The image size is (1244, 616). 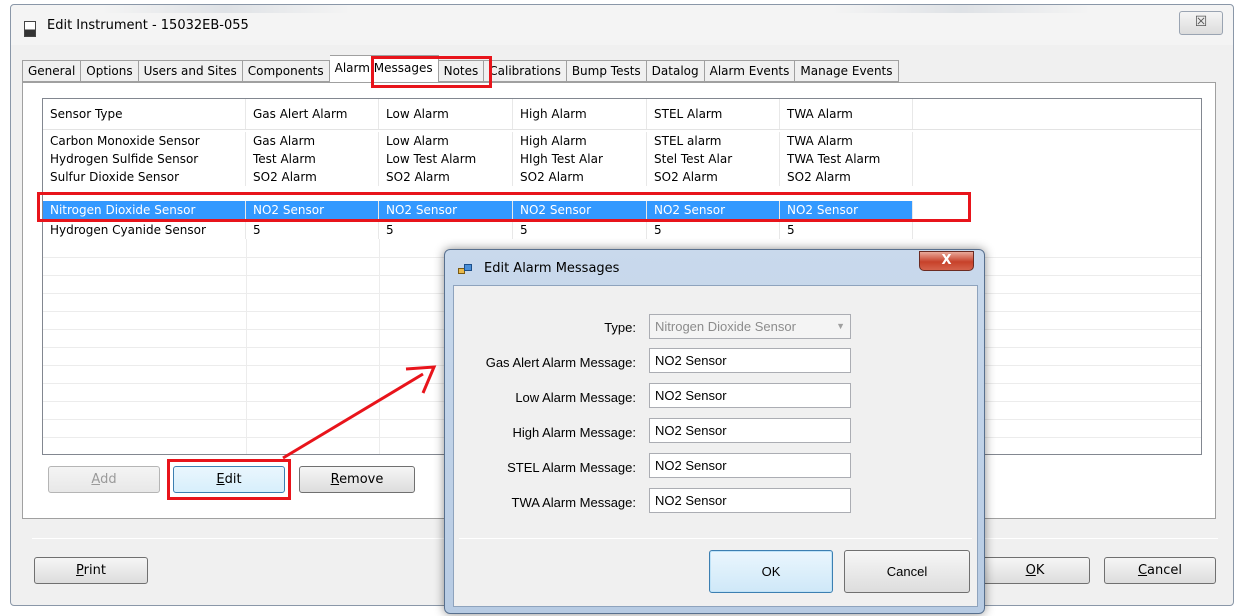 I want to click on twa-alarm-message-field: NO2 Sensor, so click(x=750, y=500).